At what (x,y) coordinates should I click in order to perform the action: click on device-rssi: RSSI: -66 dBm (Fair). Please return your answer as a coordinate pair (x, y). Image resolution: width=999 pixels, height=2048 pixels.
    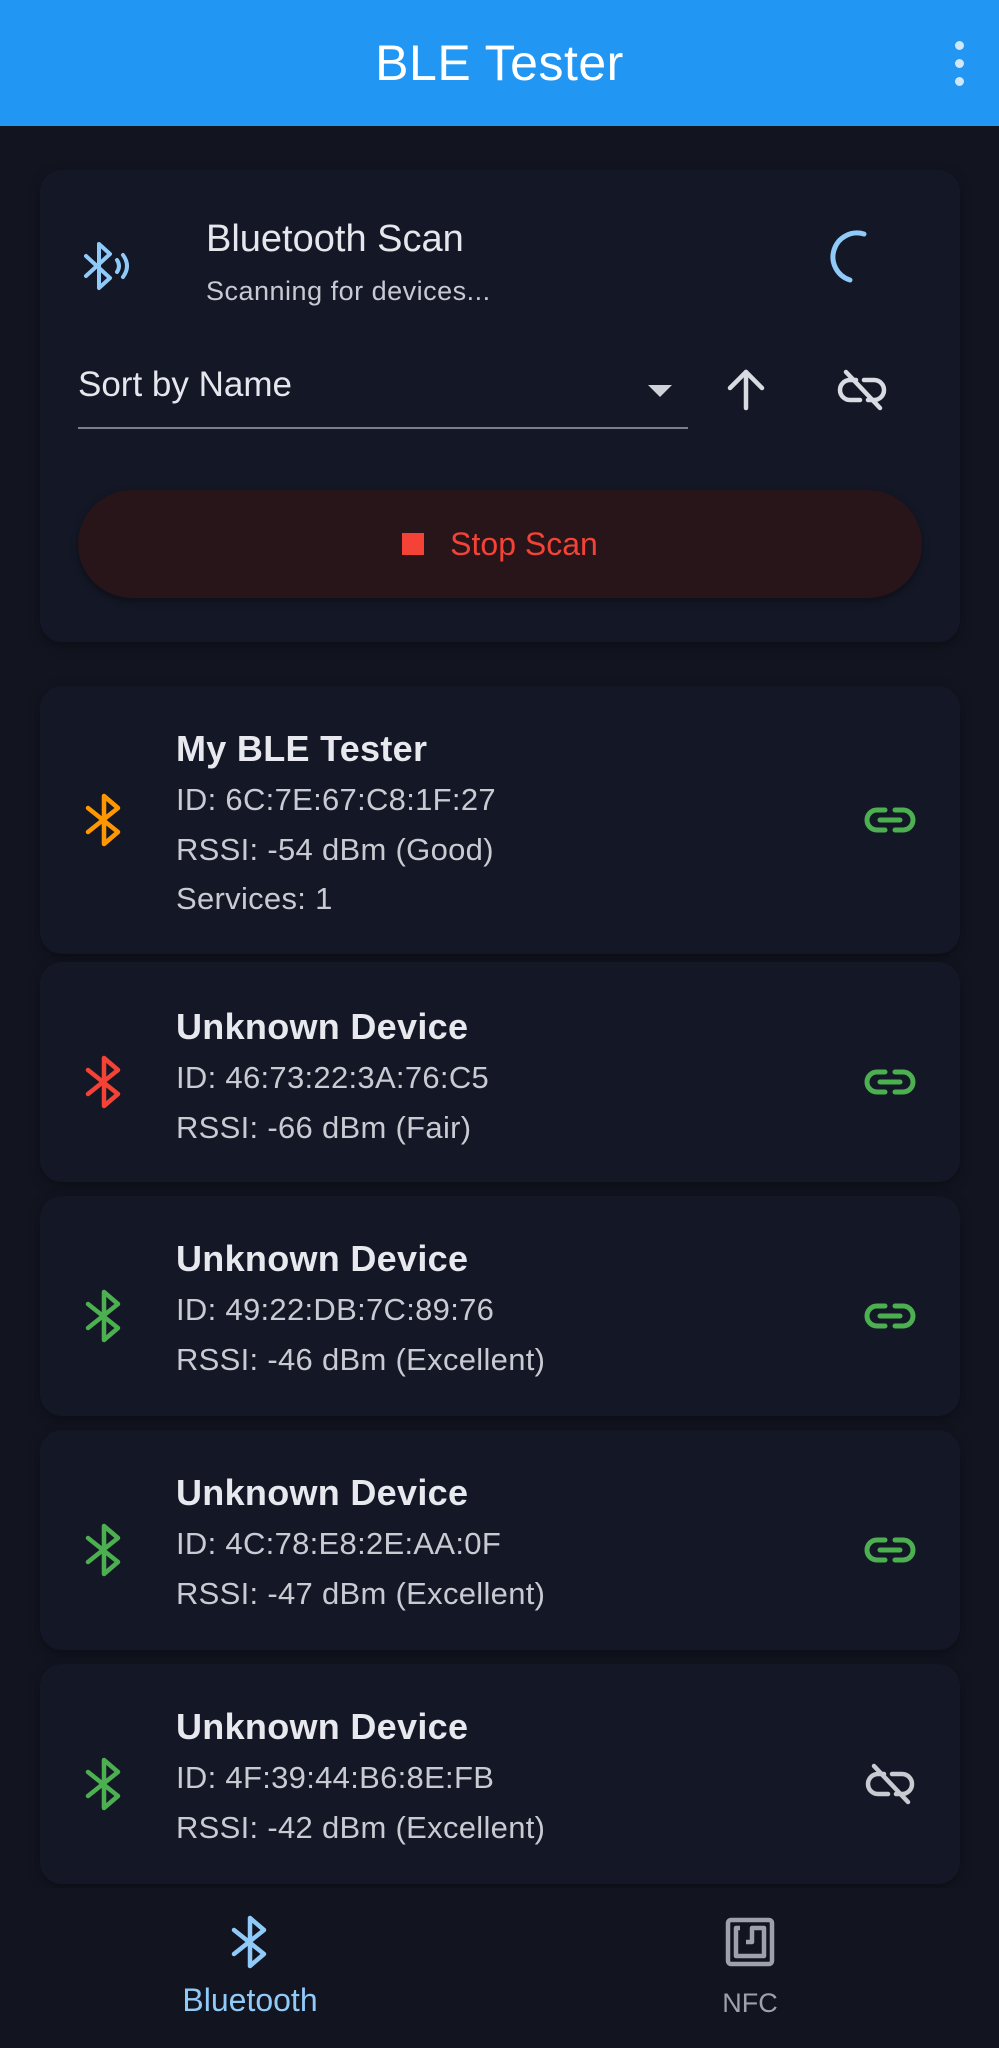
    Looking at the image, I should click on (324, 1127).